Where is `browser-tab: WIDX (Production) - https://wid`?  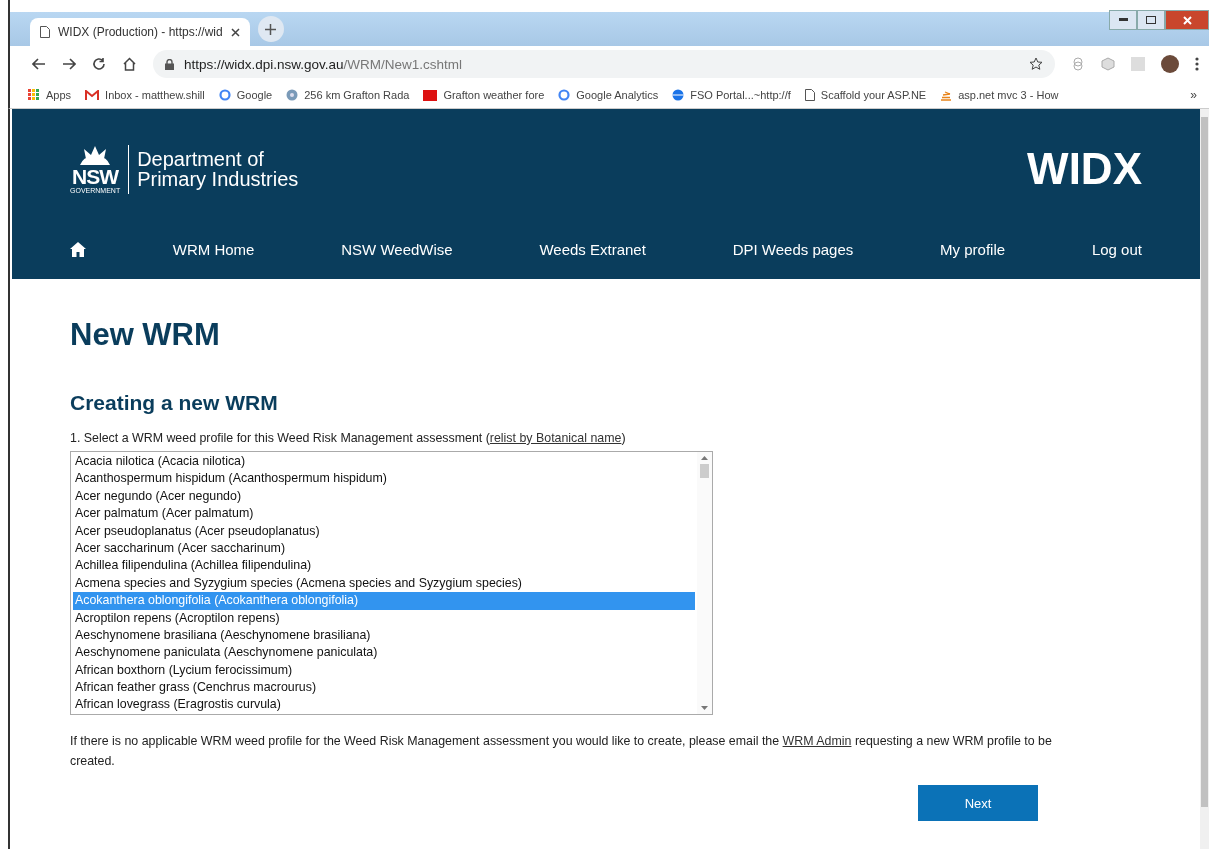 browser-tab: WIDX (Production) - https://wid is located at coordinates (140, 32).